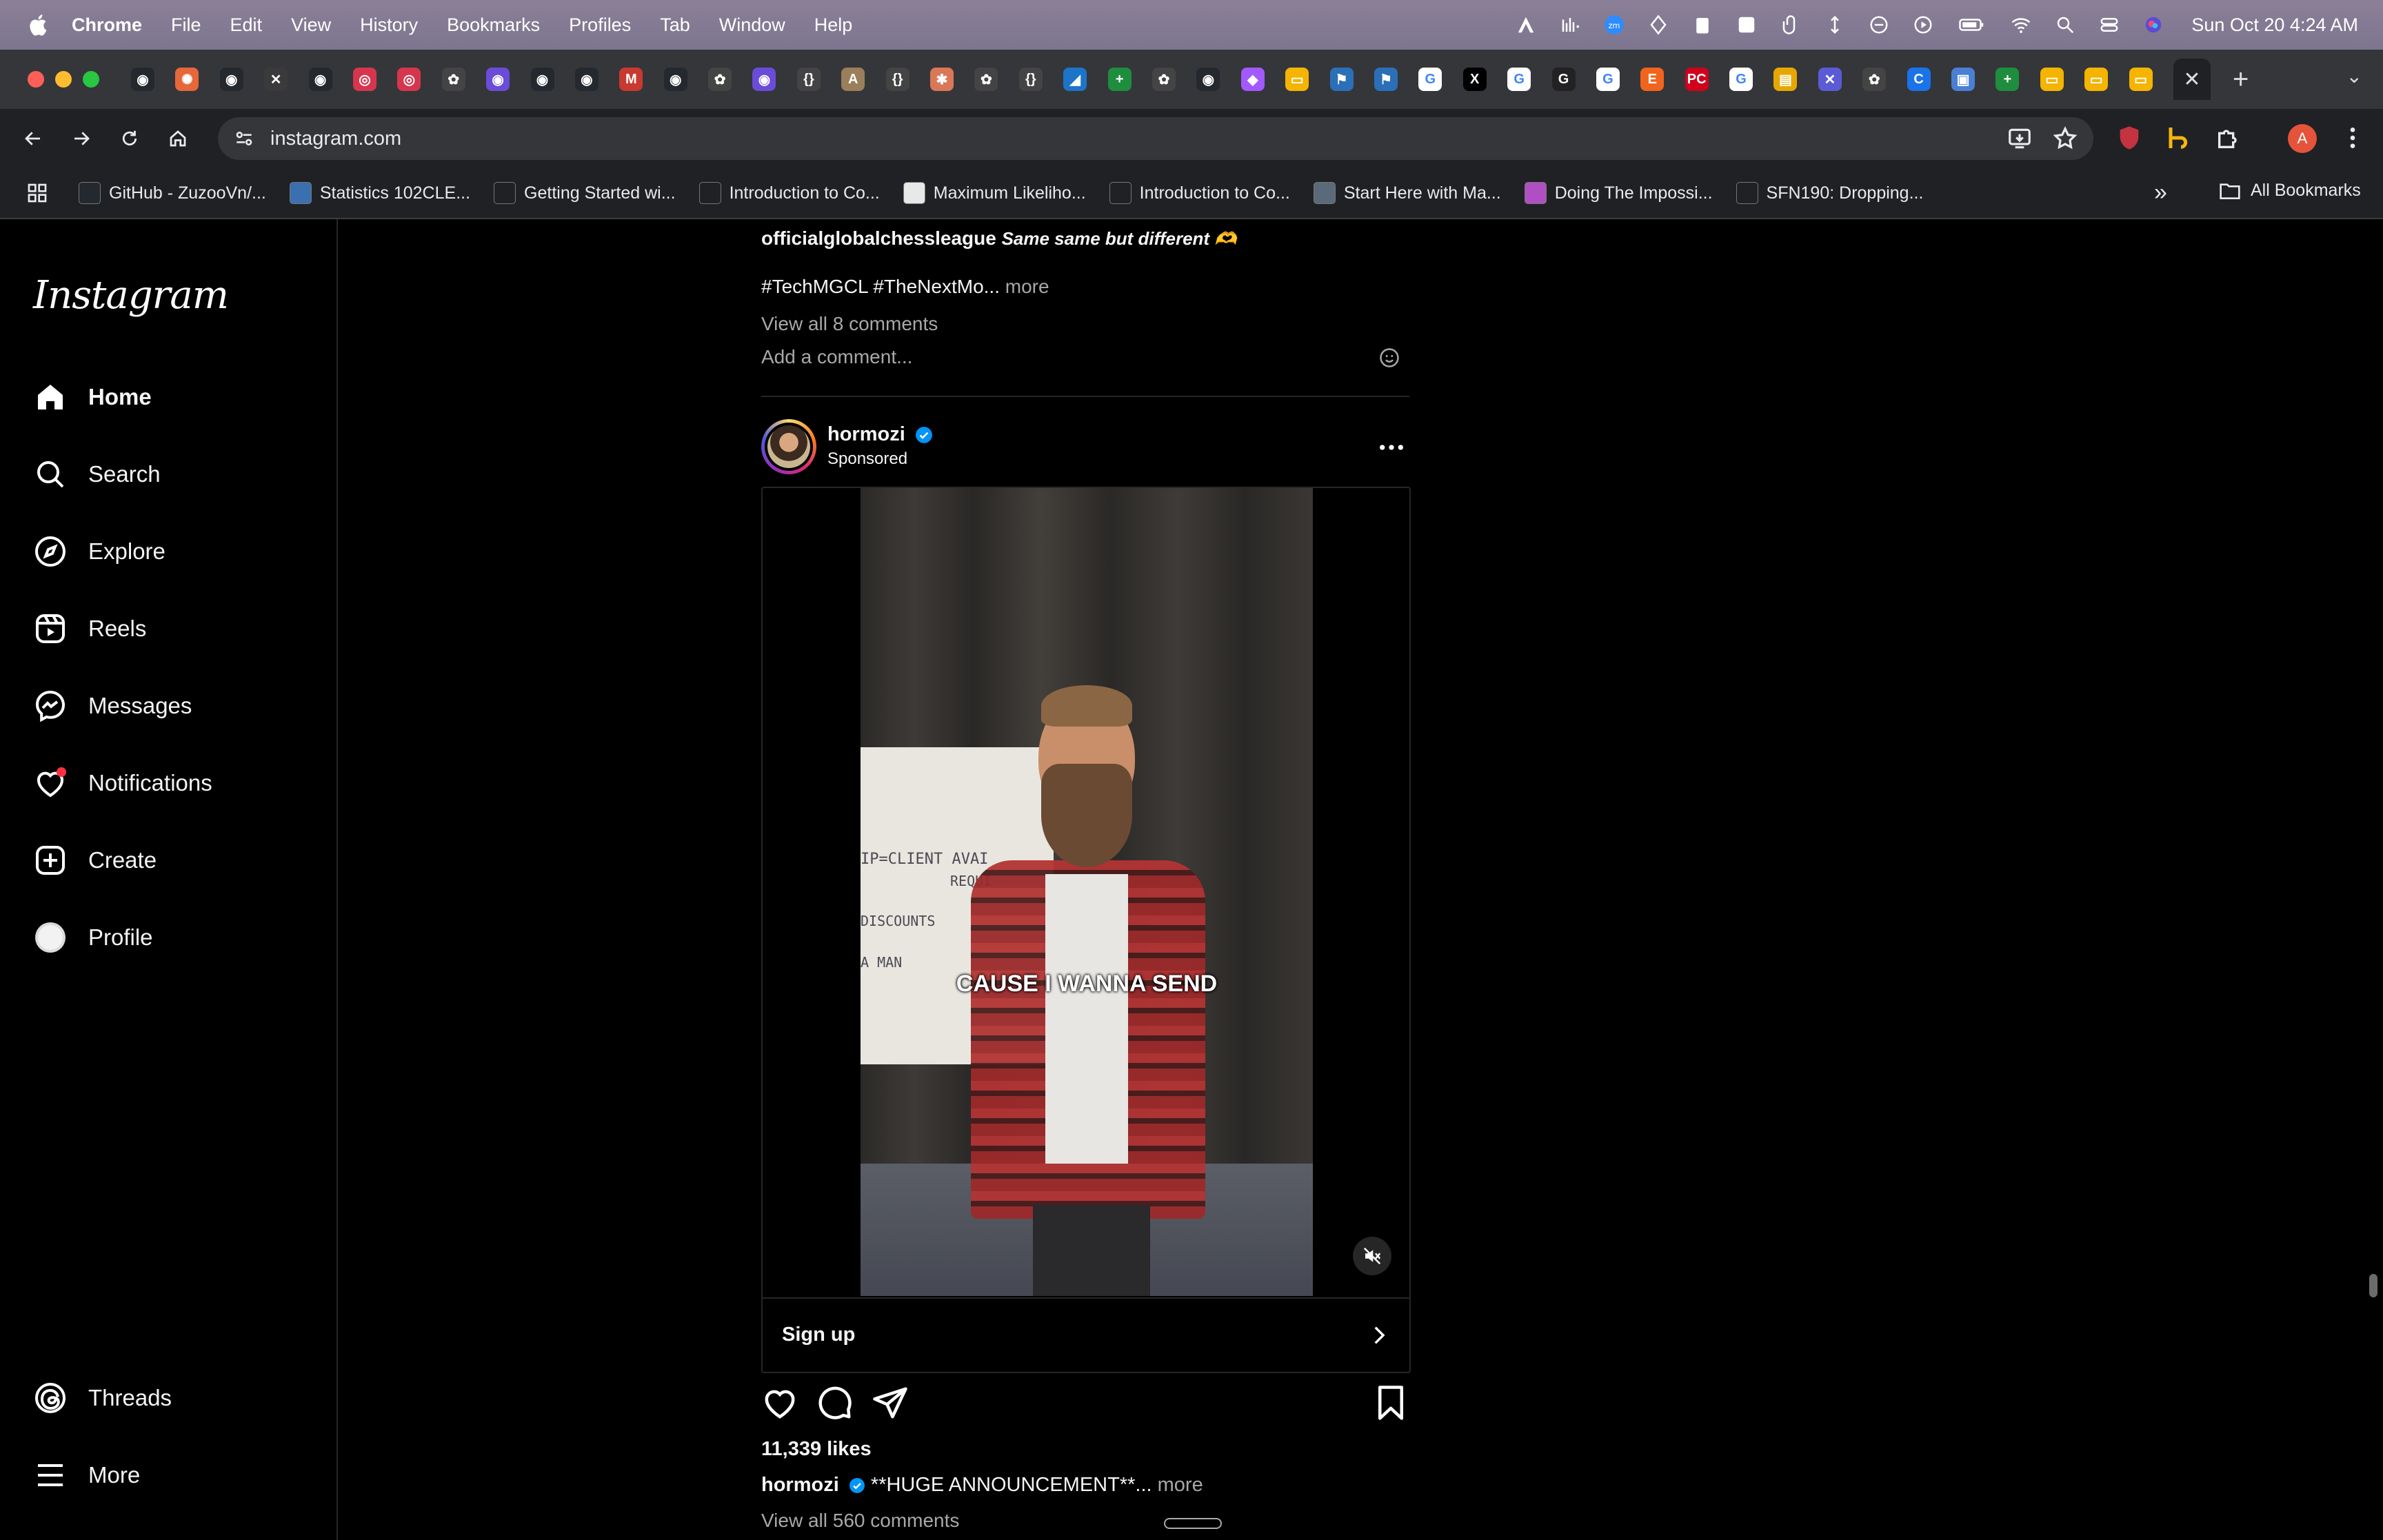 This screenshot has width=2383, height=1540. Describe the element at coordinates (335, 139) in the screenshot. I see `url-text: instagram.com` at that location.